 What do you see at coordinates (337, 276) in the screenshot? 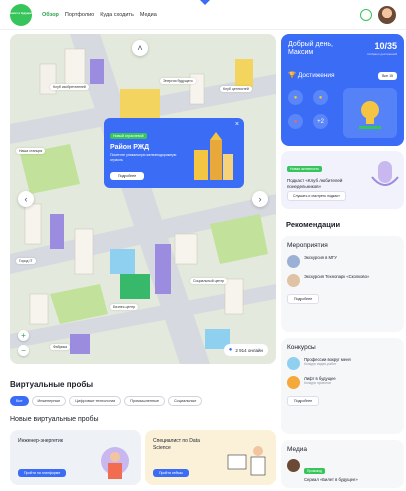
I see `event-title: Экскурсия Технопарк «Сколково»` at bounding box center [337, 276].